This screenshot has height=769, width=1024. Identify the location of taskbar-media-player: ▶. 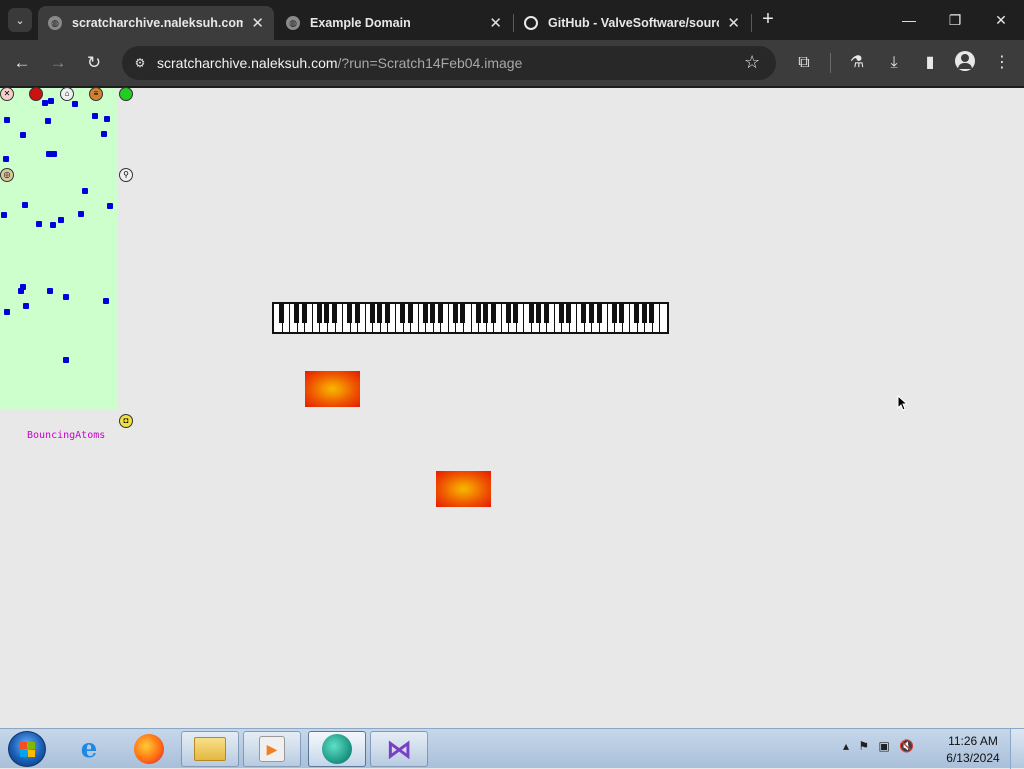
(272, 749).